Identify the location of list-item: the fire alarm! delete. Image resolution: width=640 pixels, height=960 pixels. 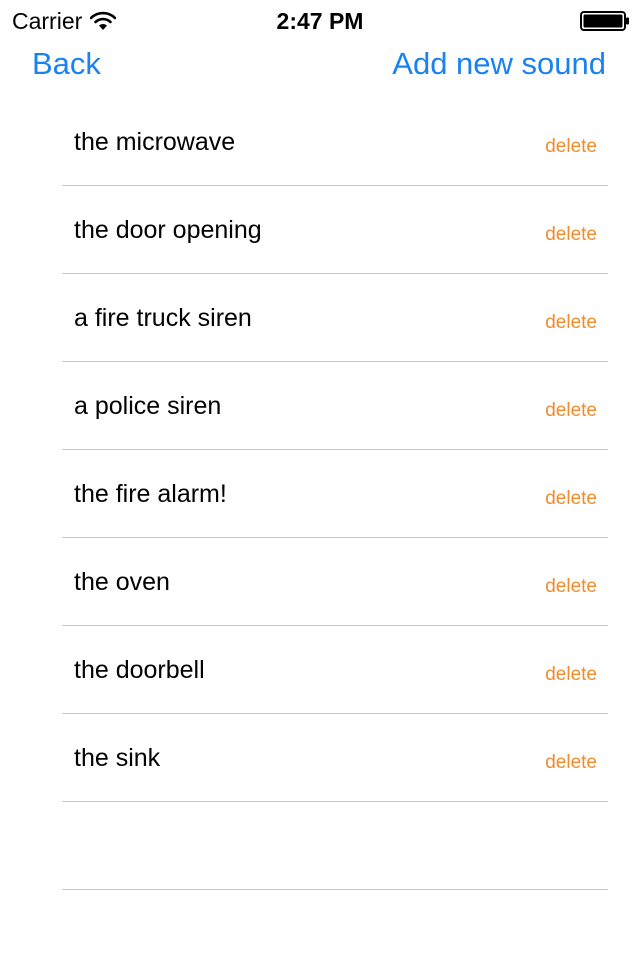
(335, 494).